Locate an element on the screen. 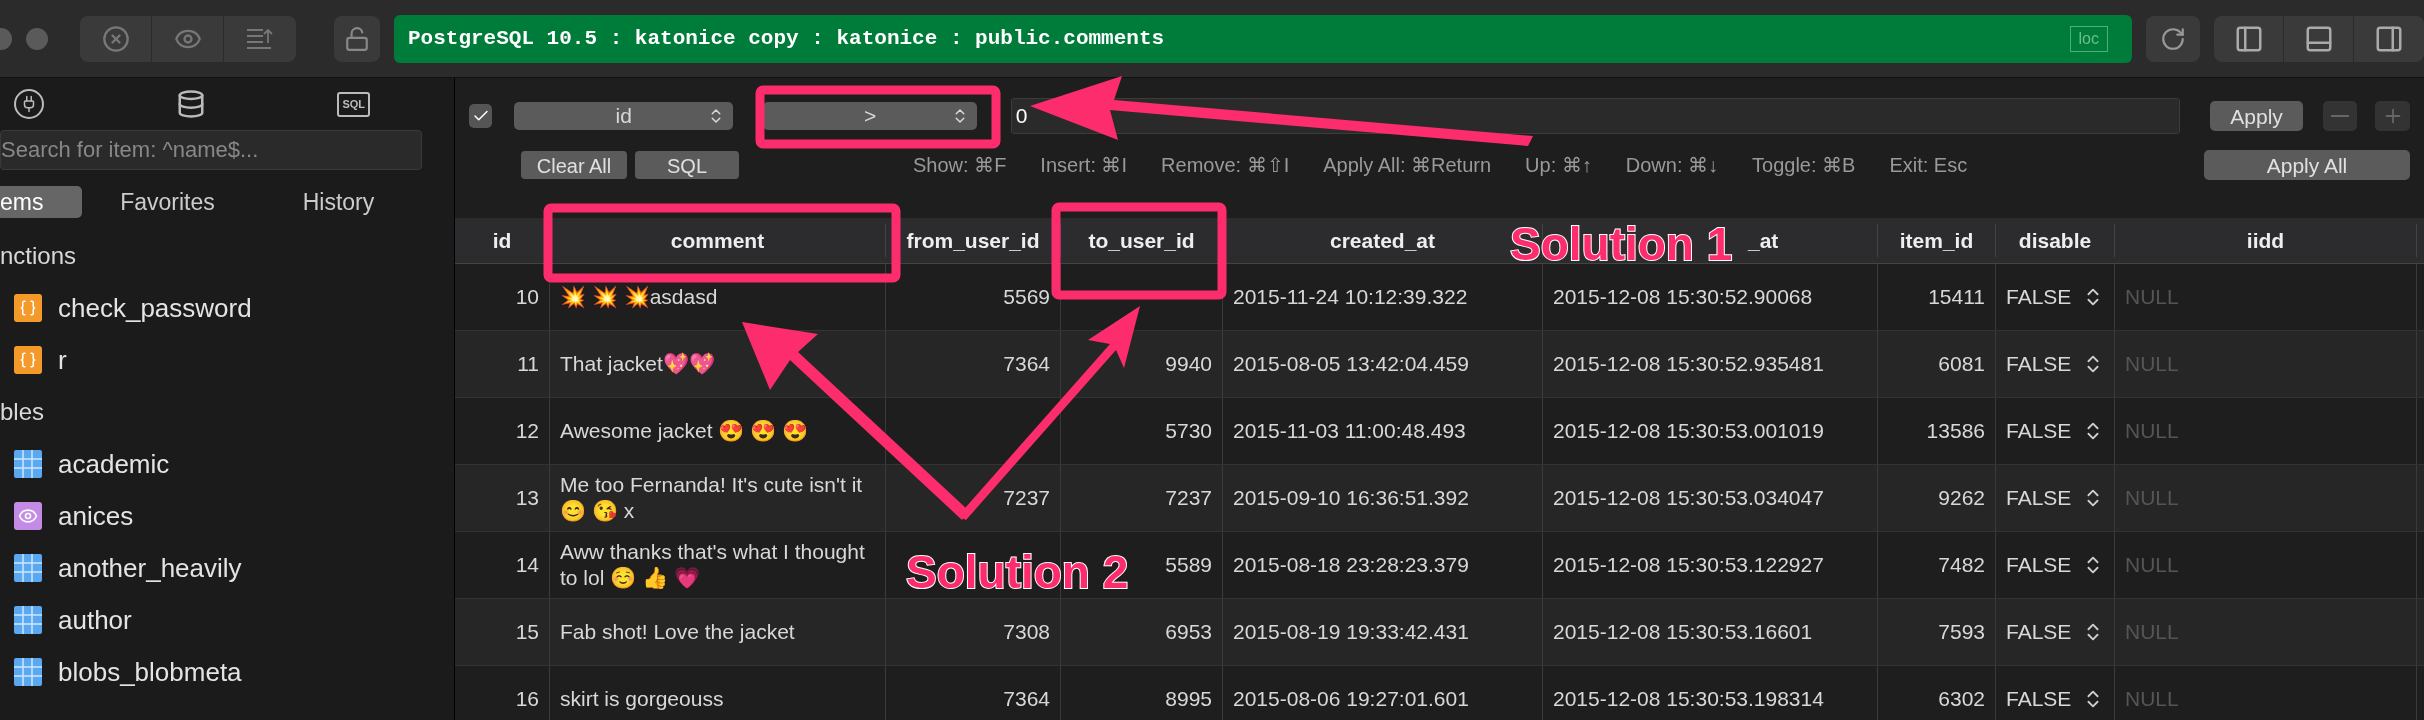 The height and width of the screenshot is (720, 2424). table-cell: 13586 is located at coordinates (1955, 431).